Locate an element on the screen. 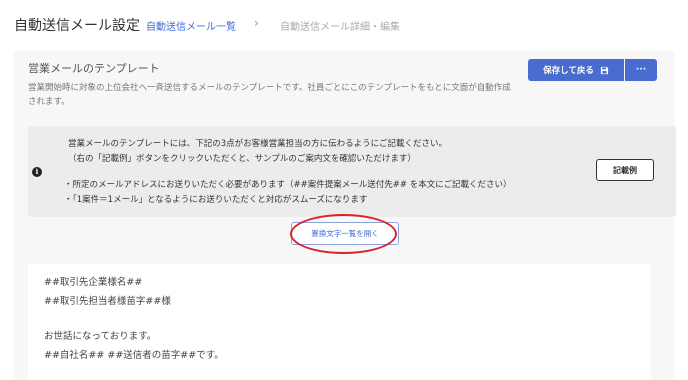 The height and width of the screenshot is (380, 688). save-button-label: 保存して戻る is located at coordinates (568, 71).